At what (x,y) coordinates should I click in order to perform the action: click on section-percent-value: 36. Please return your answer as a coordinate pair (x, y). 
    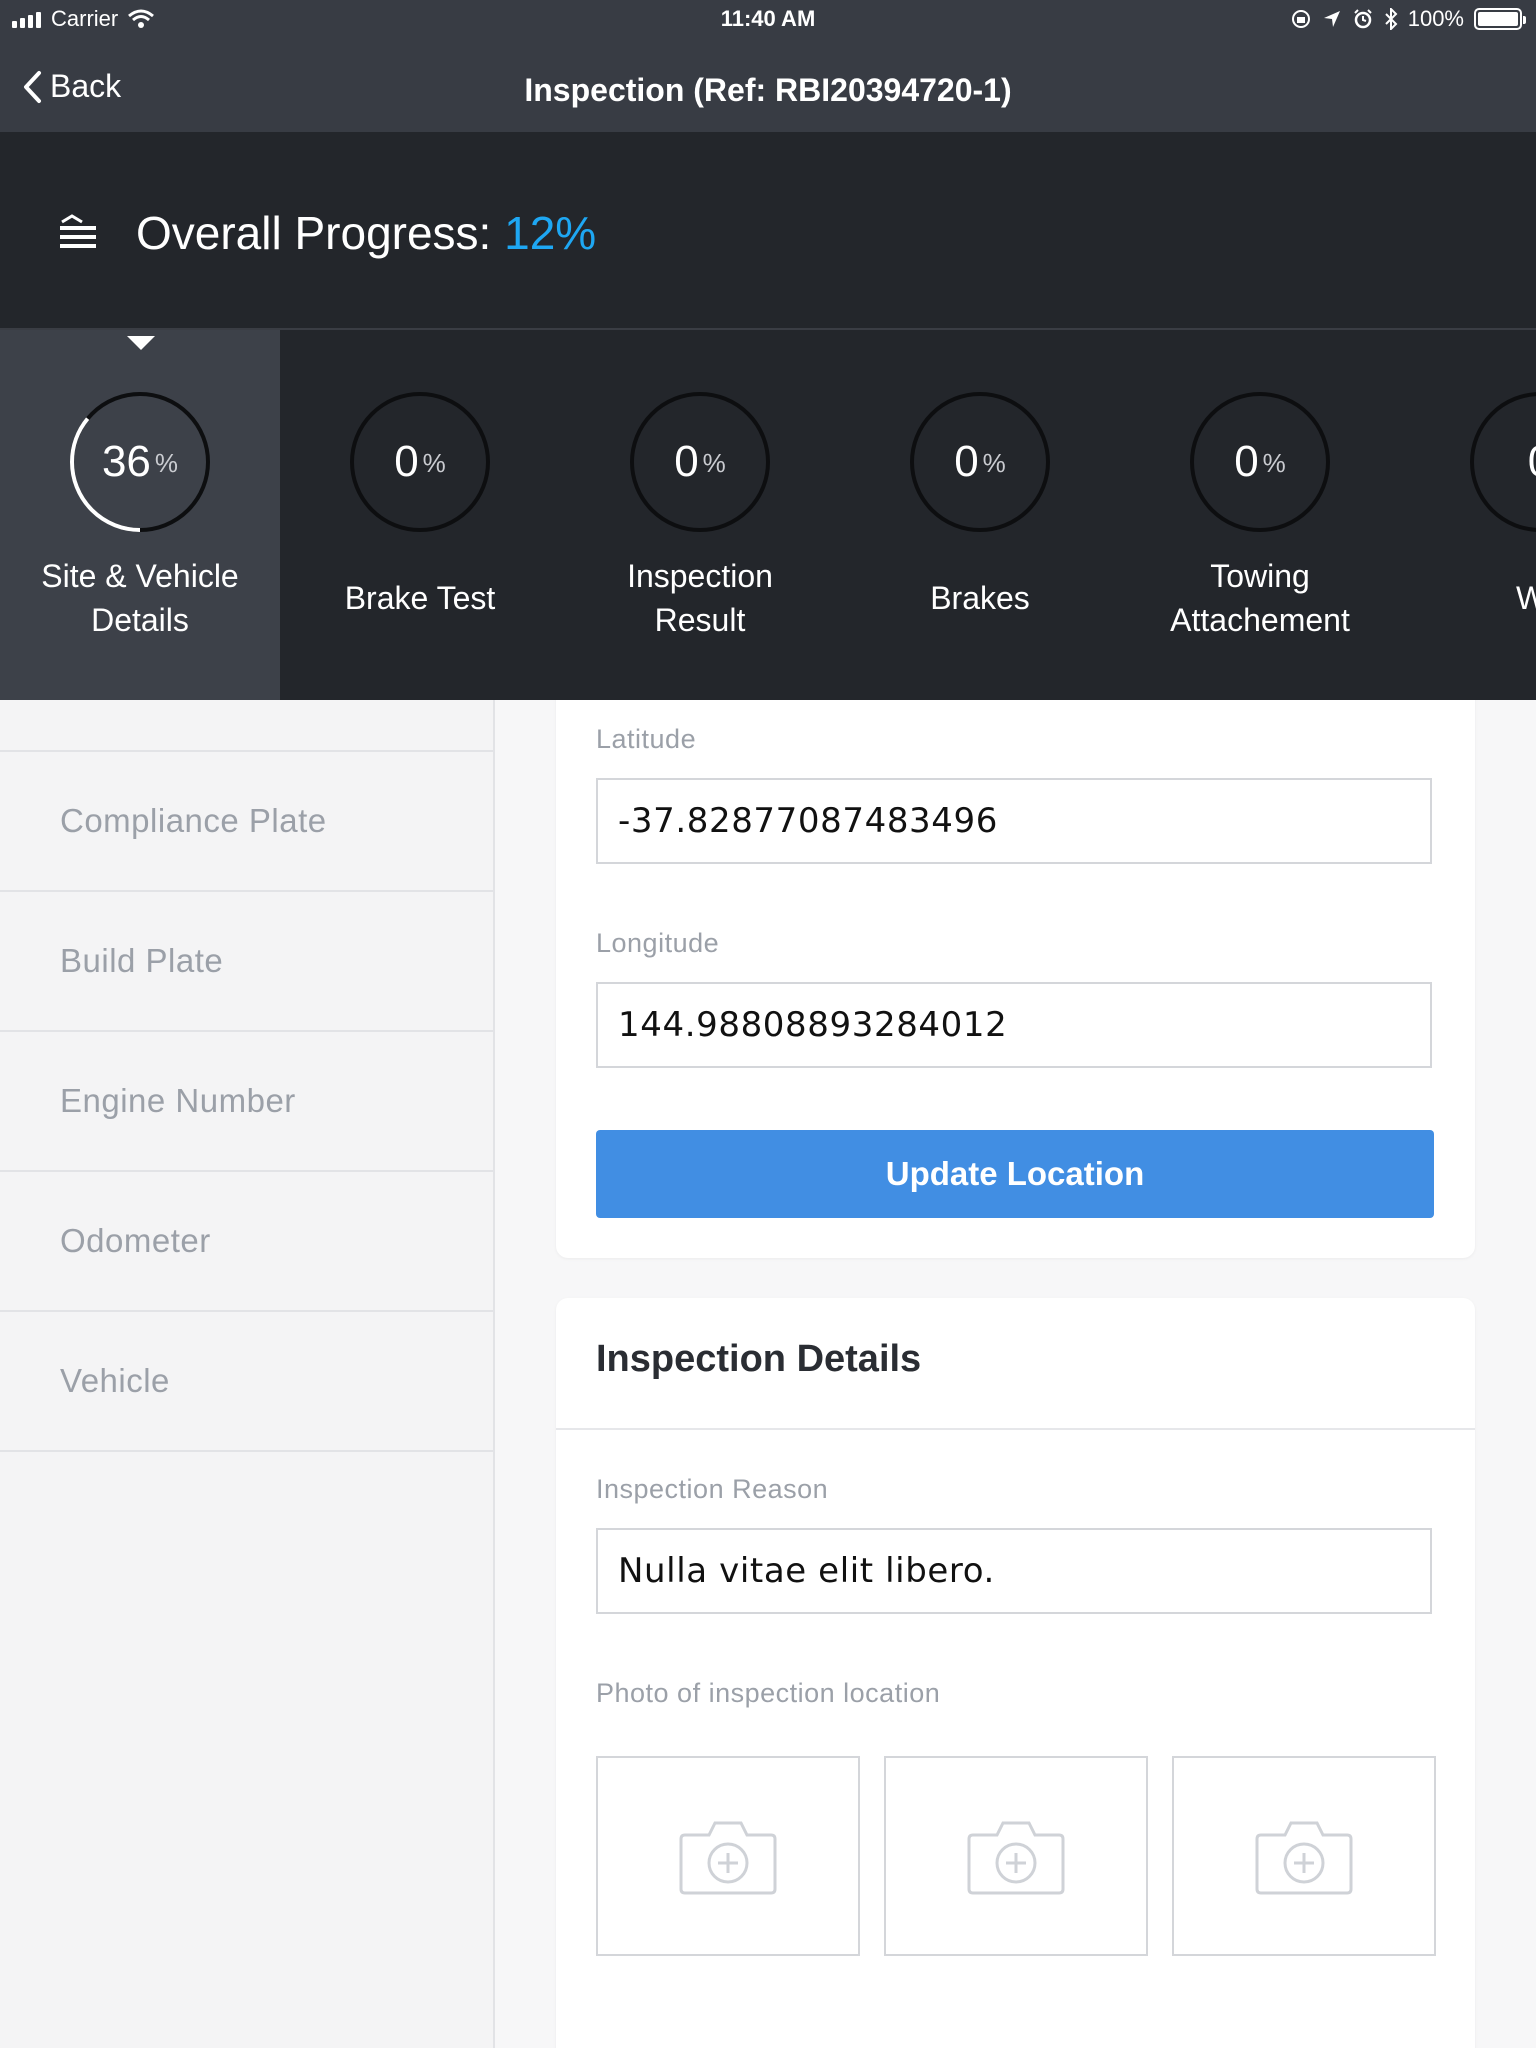
    Looking at the image, I should click on (126, 461).